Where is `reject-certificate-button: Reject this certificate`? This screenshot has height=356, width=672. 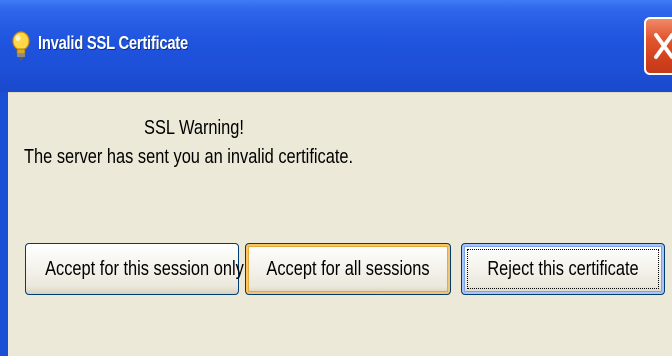 reject-certificate-button: Reject this certificate is located at coordinates (563, 269).